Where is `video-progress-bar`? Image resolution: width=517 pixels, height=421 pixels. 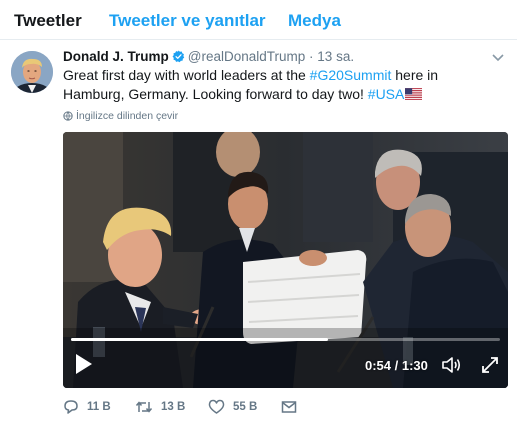 video-progress-bar is located at coordinates (285, 339).